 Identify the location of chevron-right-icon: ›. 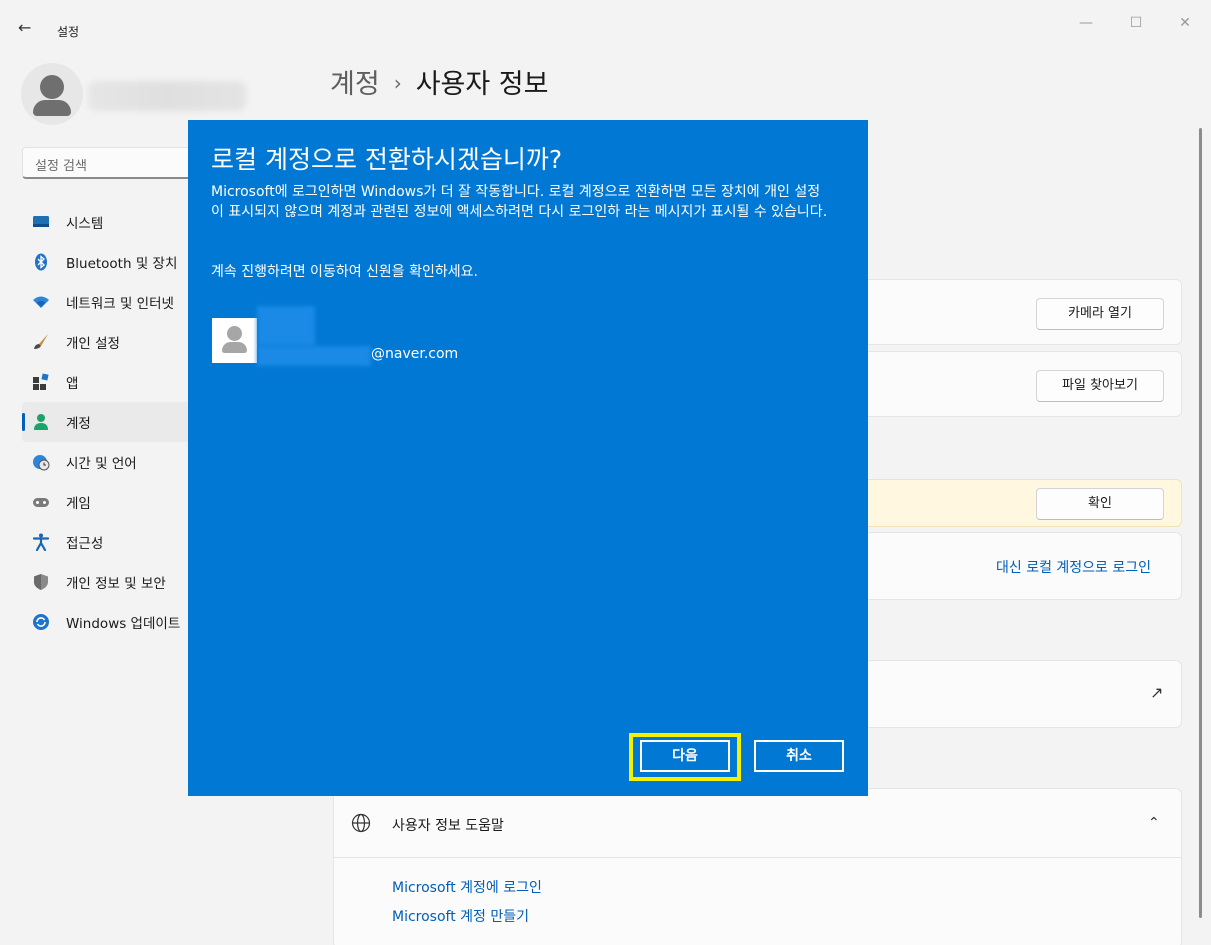
(397, 83).